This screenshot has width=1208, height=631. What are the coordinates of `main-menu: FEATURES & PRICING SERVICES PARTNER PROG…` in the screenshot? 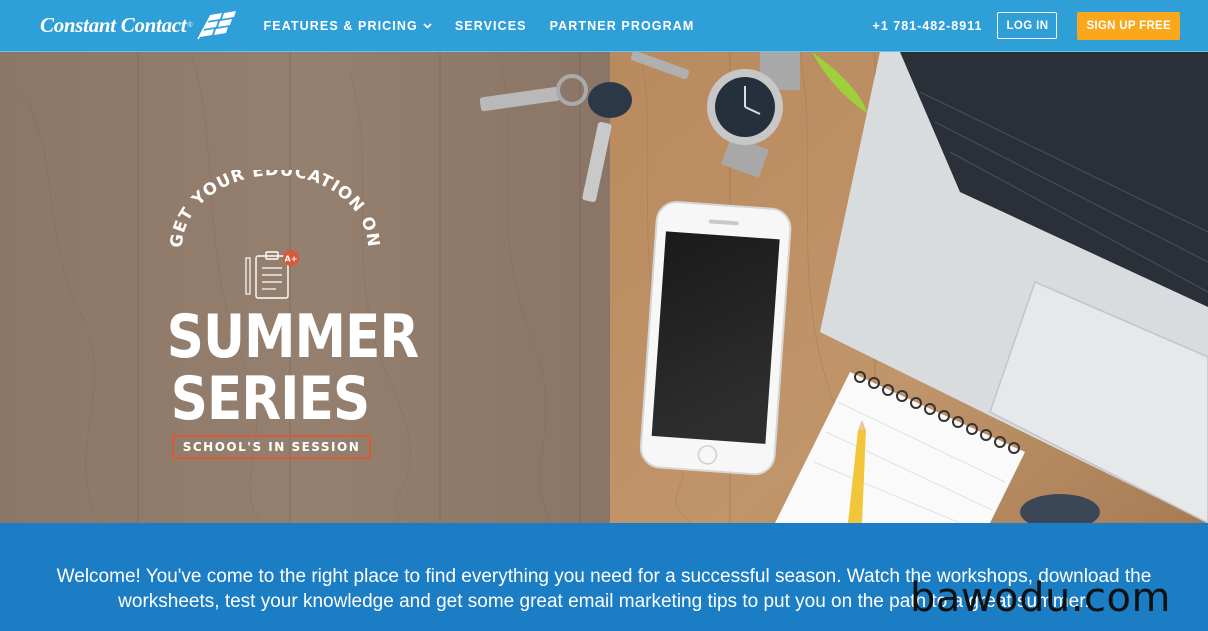 It's located at (491, 26).